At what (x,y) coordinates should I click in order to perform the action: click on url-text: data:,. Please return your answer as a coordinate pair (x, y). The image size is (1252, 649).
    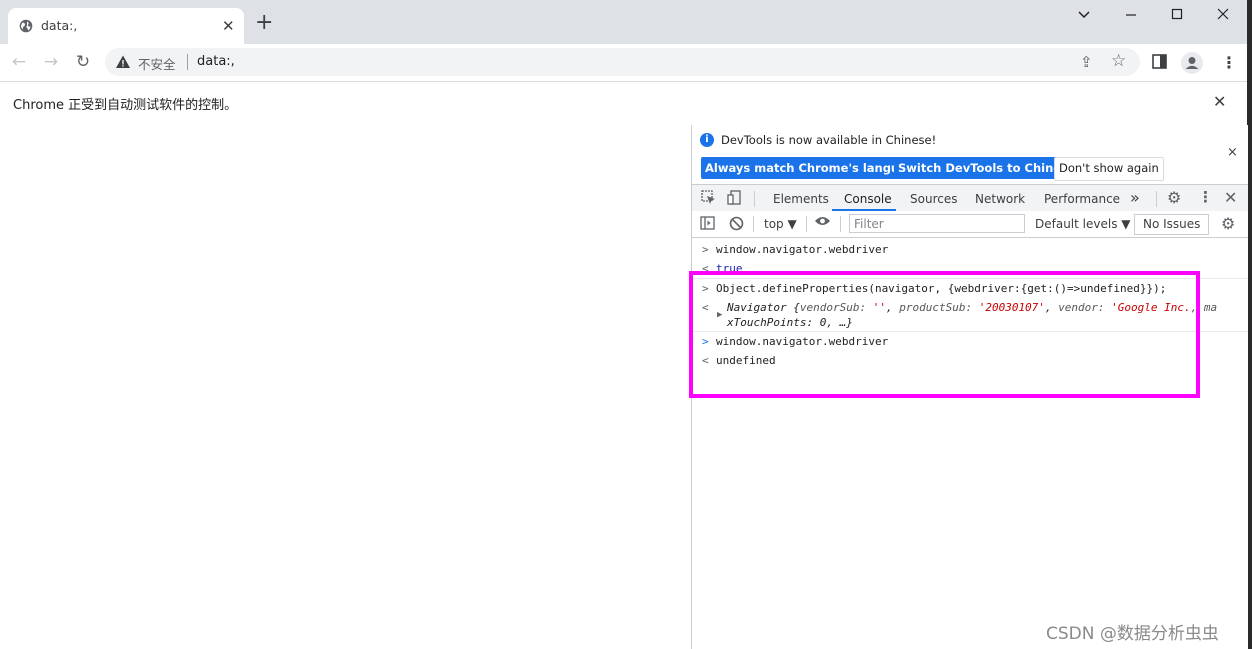
    Looking at the image, I should click on (216, 61).